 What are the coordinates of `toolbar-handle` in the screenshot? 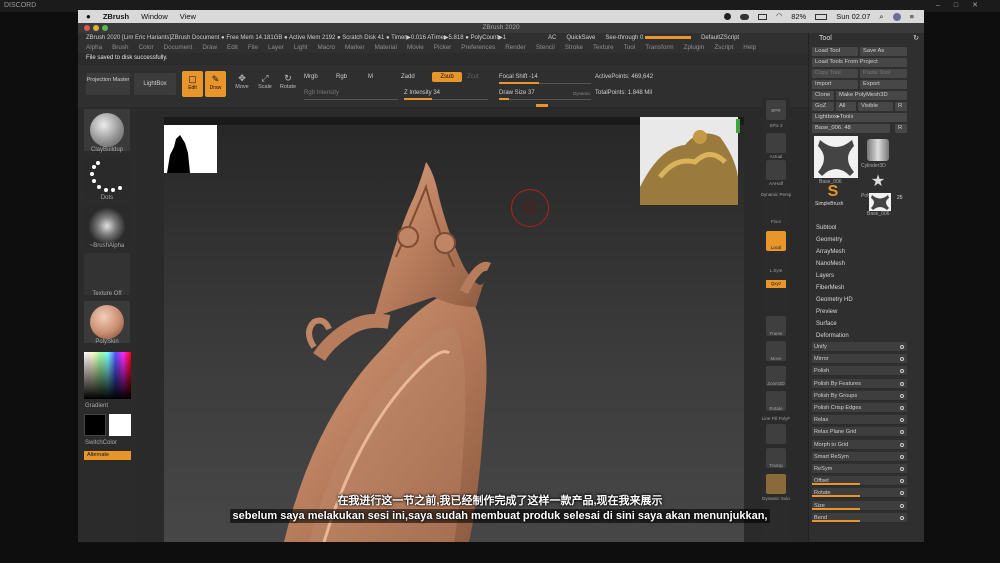 It's located at (542, 105).